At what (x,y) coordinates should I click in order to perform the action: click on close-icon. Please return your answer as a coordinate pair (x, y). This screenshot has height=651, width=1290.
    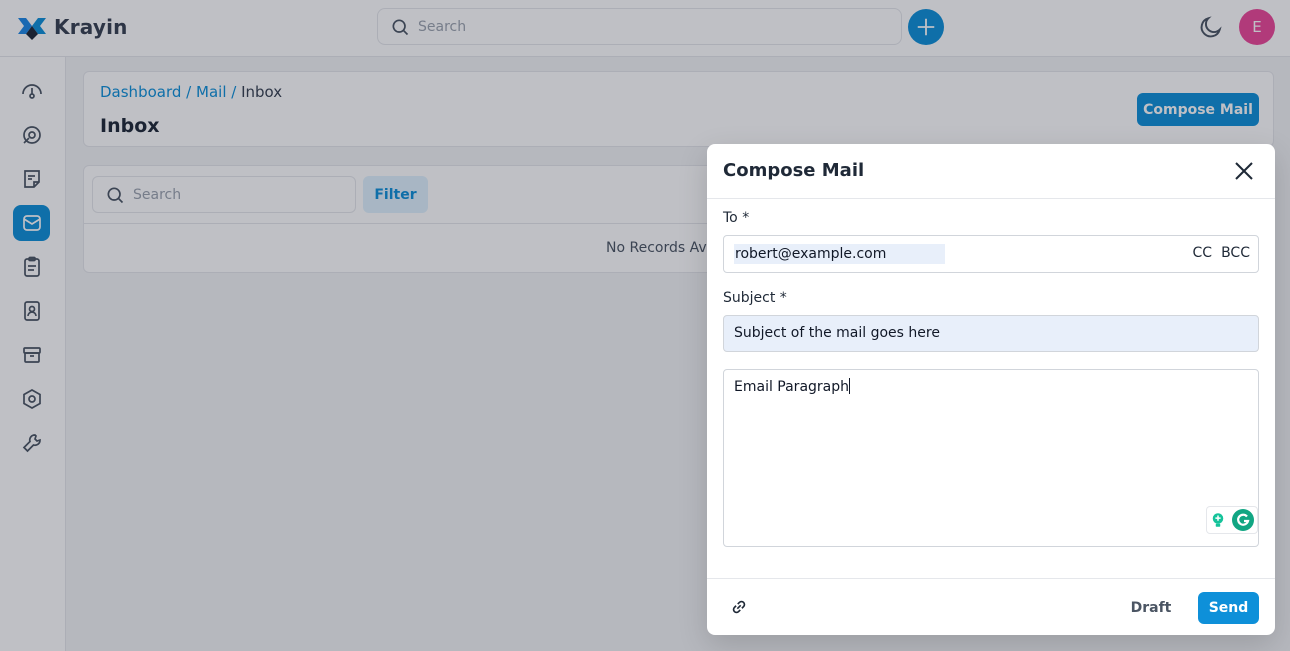
    Looking at the image, I should click on (1244, 171).